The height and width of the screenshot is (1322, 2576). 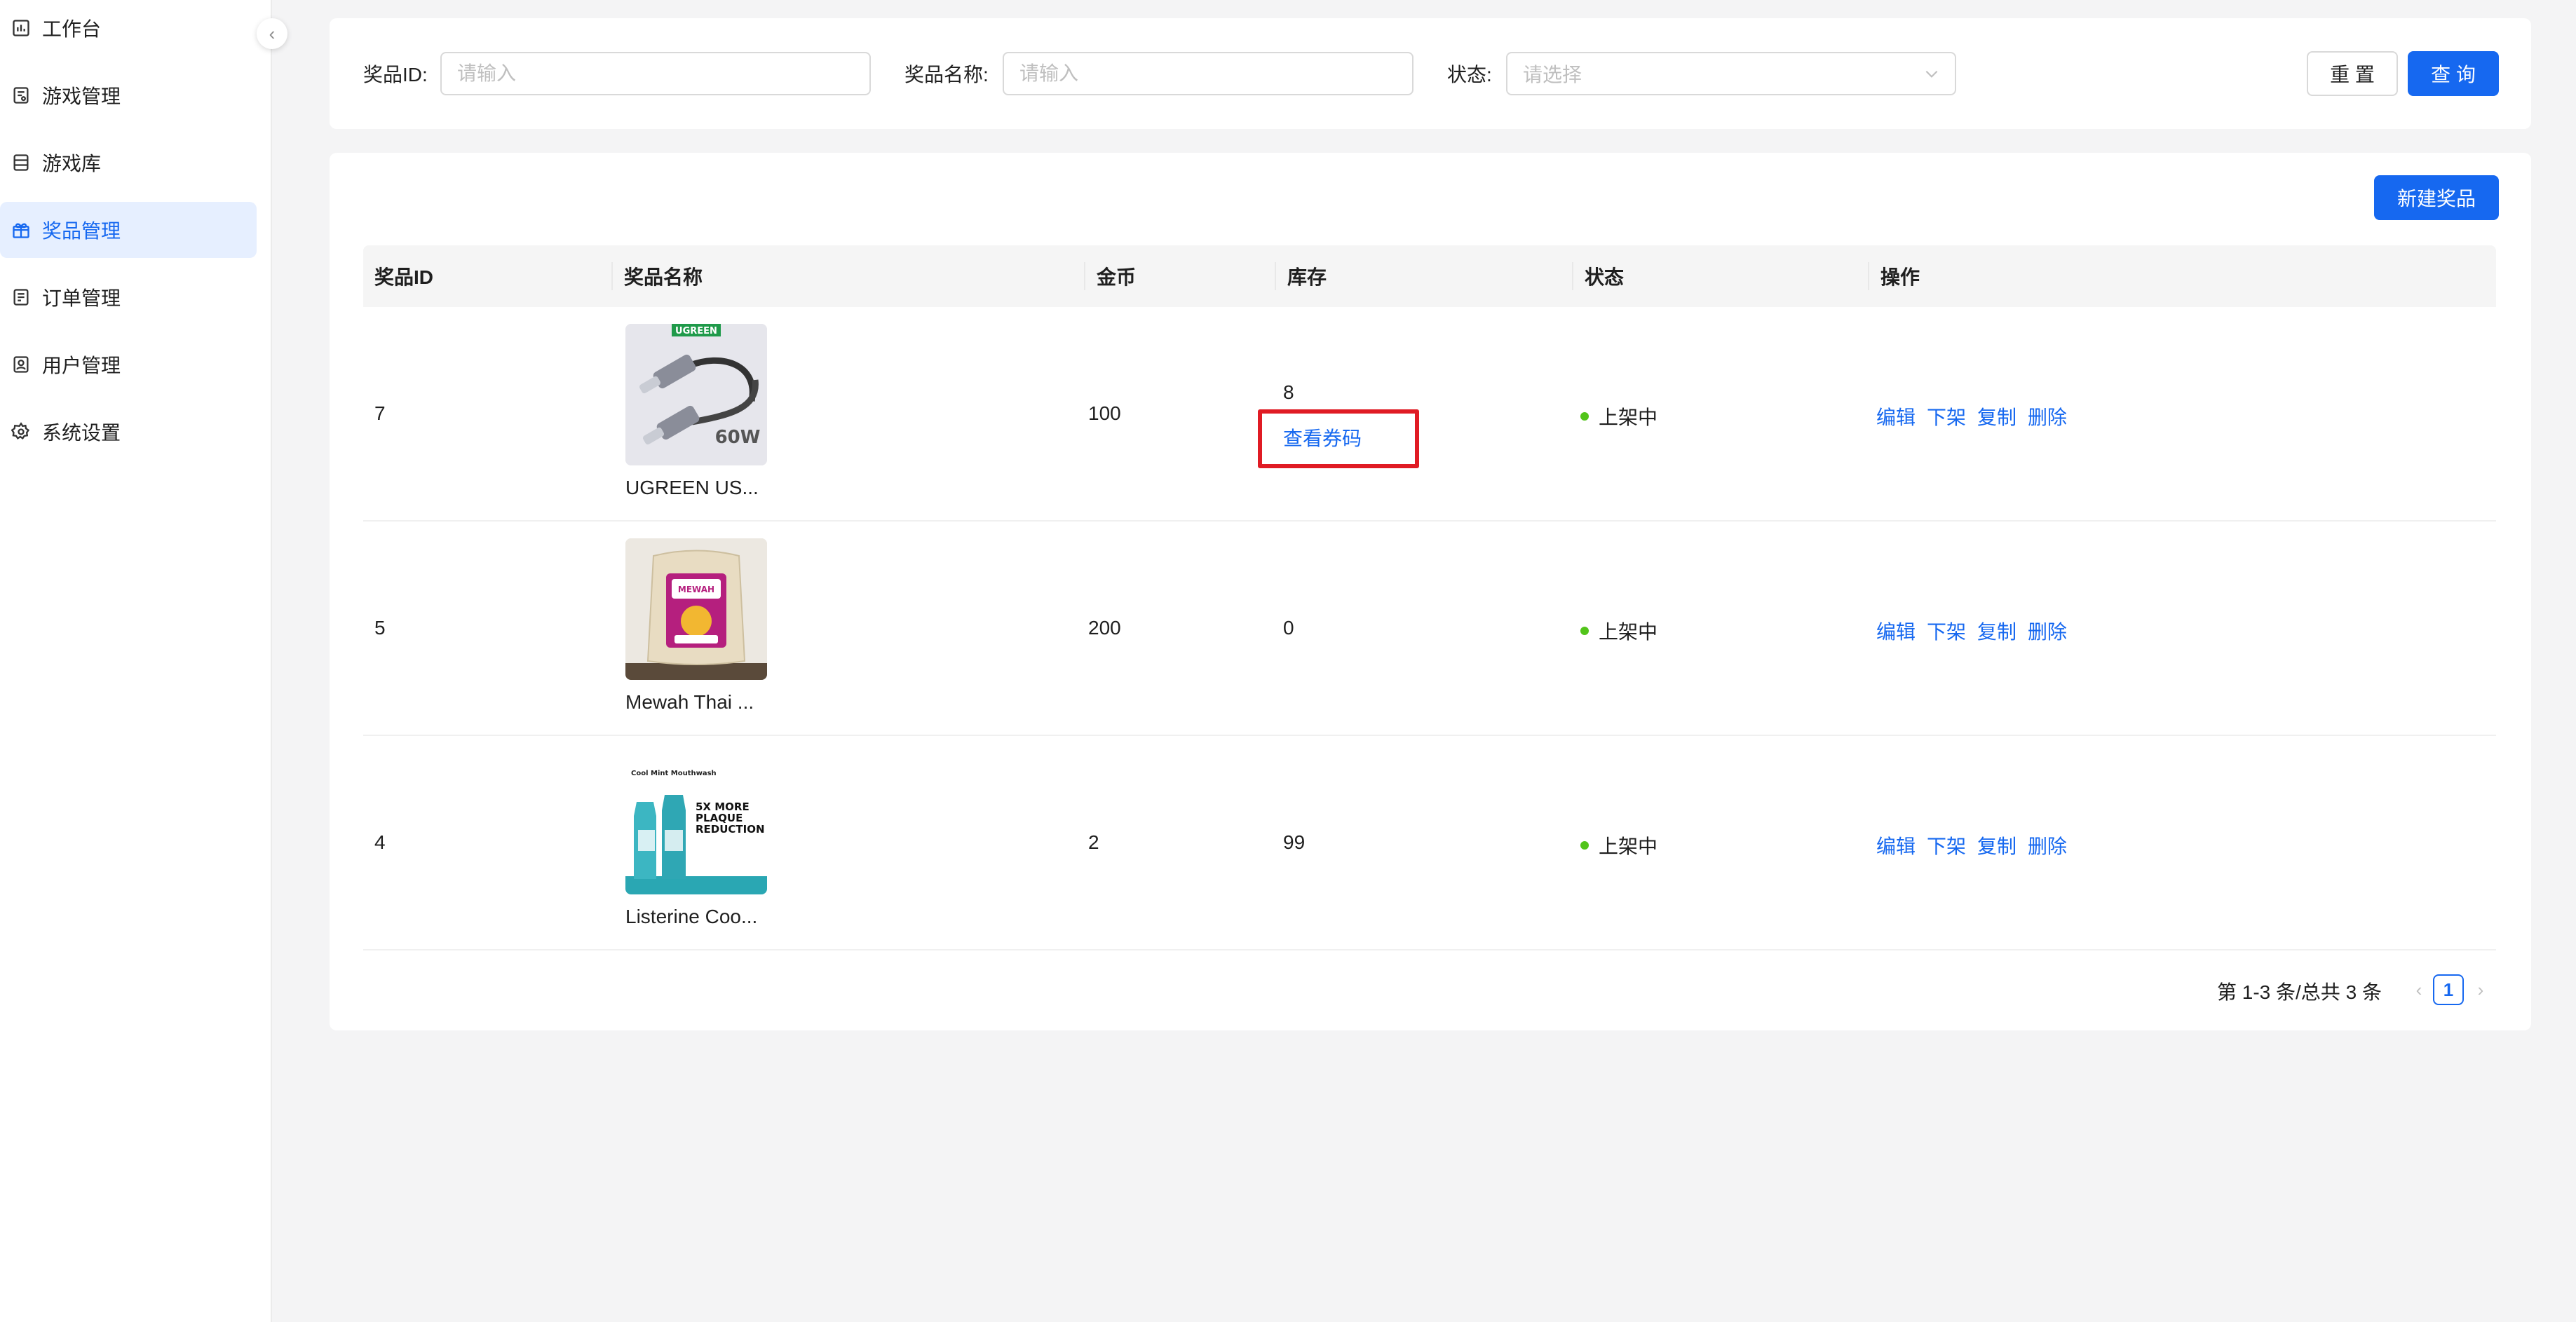 I want to click on product-image-headline: 5X MORE PLAQUE REDUCTION, so click(x=730, y=819).